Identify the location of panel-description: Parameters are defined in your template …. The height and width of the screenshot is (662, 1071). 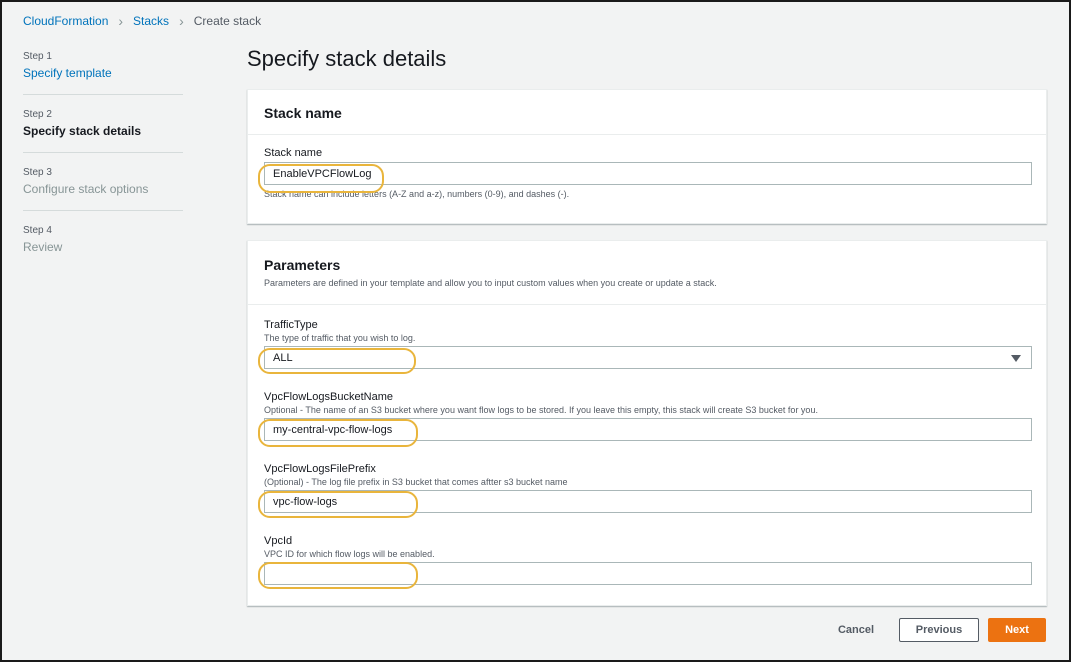
(490, 283).